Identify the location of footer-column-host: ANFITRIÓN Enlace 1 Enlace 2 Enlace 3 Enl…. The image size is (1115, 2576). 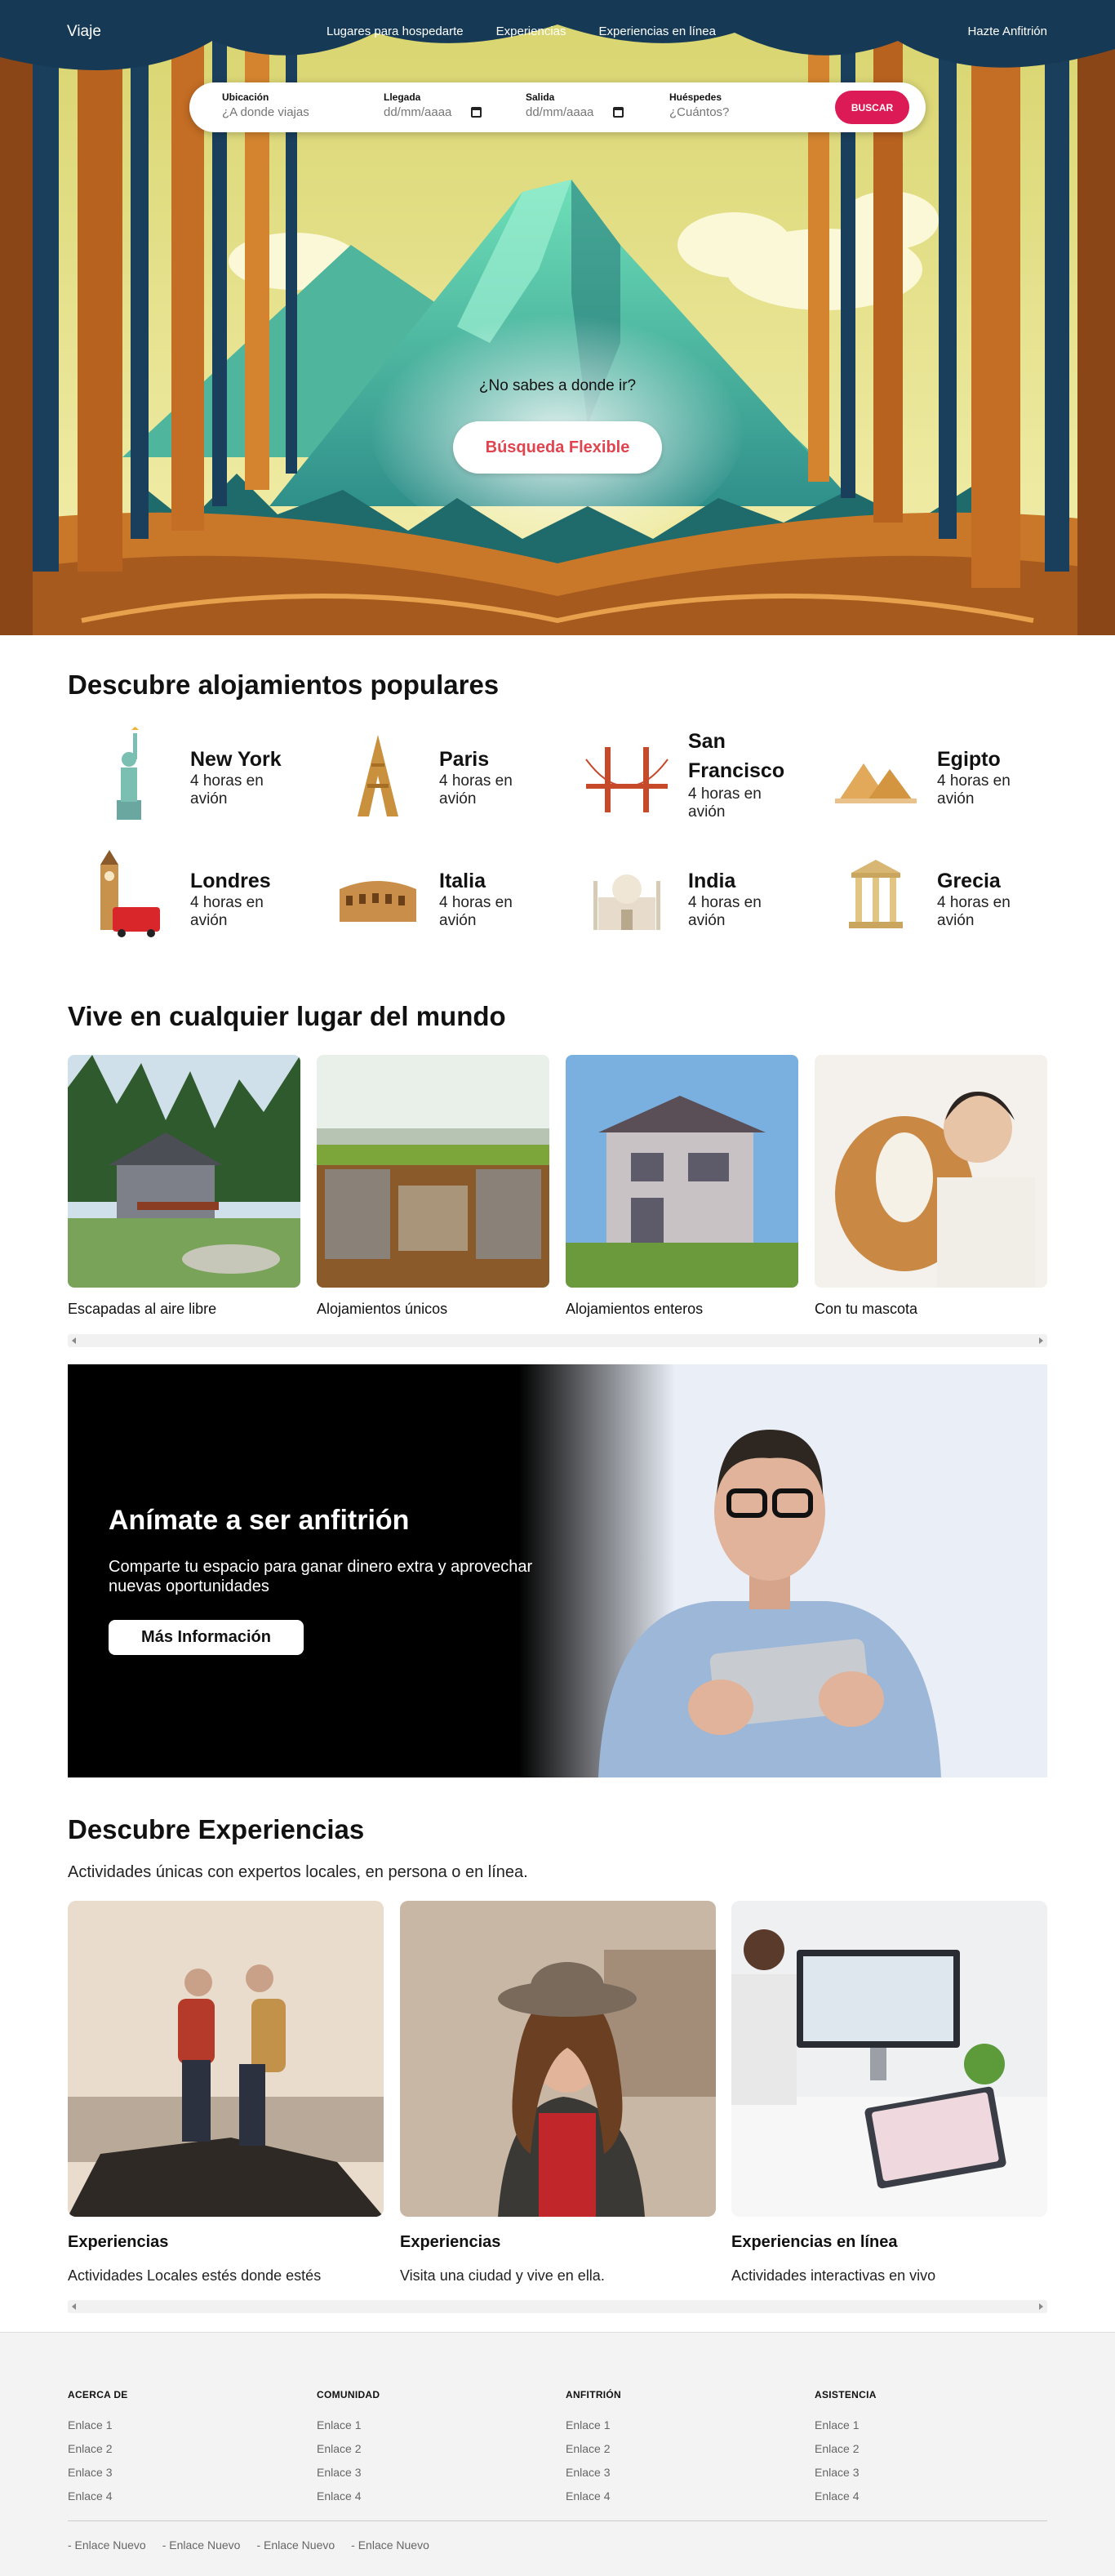
(664, 2446).